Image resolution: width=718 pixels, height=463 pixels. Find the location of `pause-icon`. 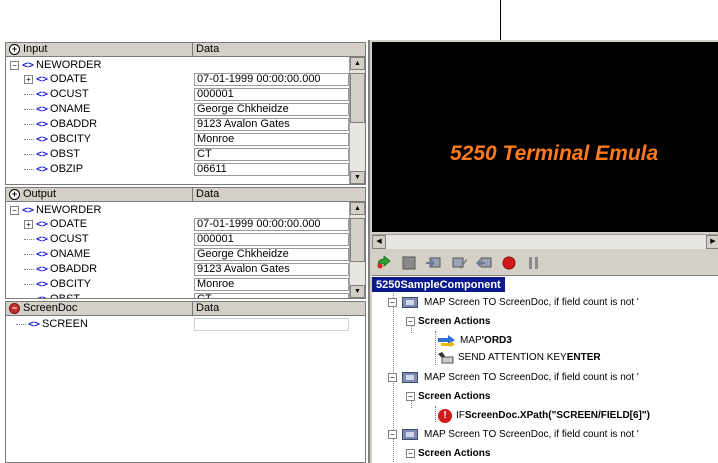

pause-icon is located at coordinates (534, 263).